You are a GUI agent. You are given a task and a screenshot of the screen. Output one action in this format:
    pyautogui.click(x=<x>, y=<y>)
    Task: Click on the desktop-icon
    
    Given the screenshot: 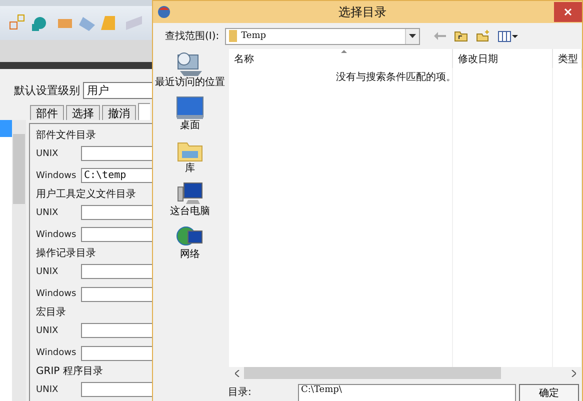 What is the action you would take?
    pyautogui.click(x=190, y=108)
    